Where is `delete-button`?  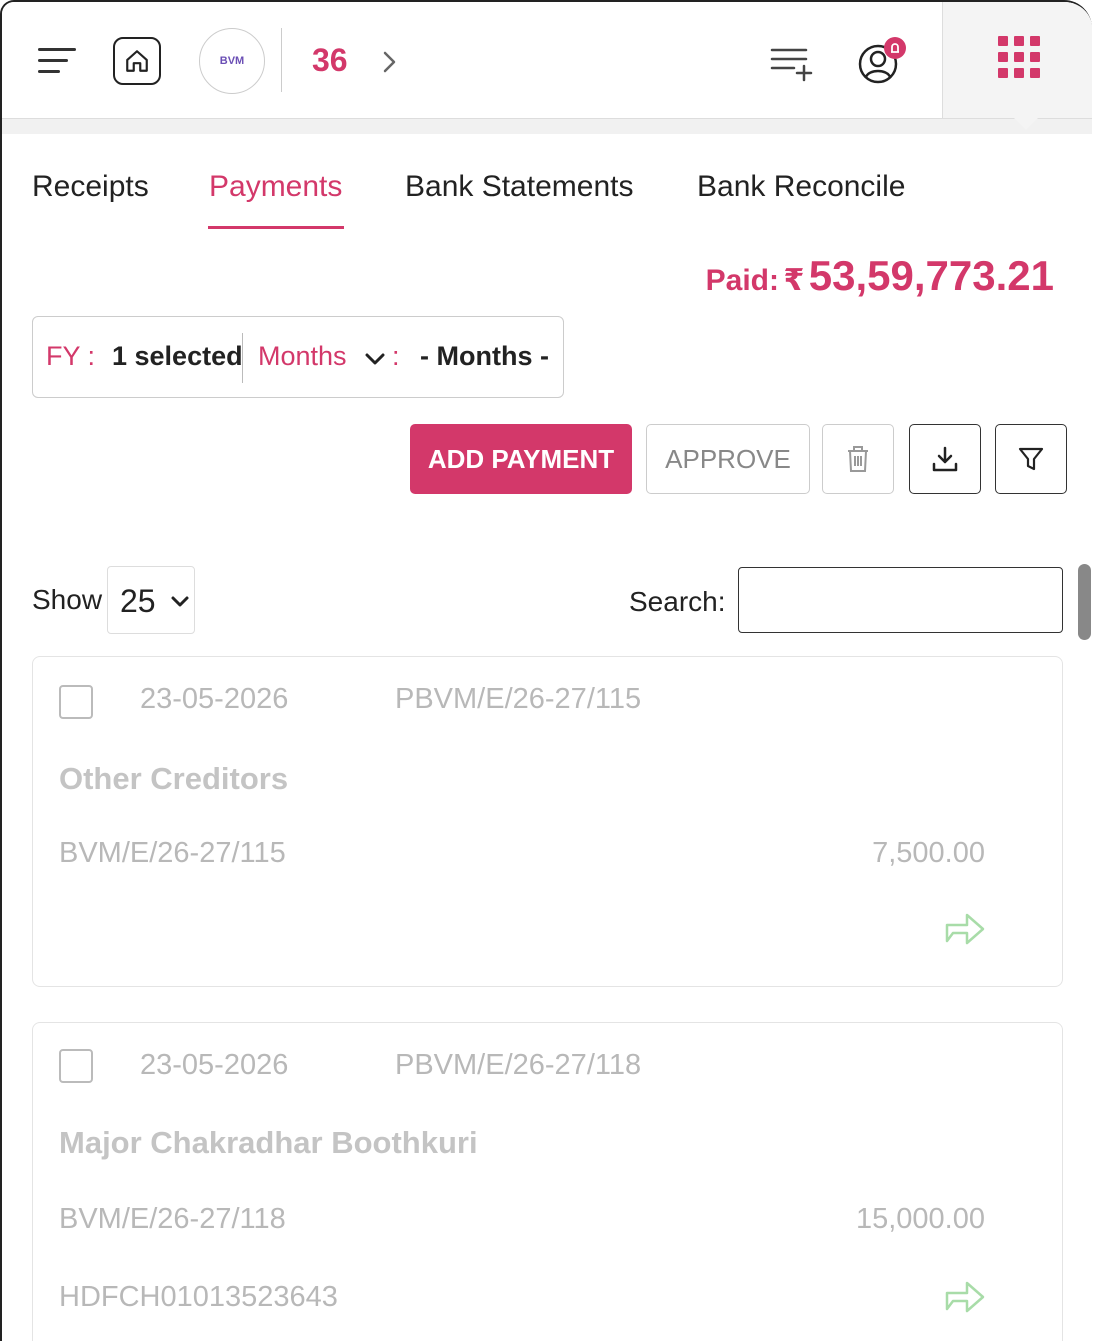 delete-button is located at coordinates (858, 459).